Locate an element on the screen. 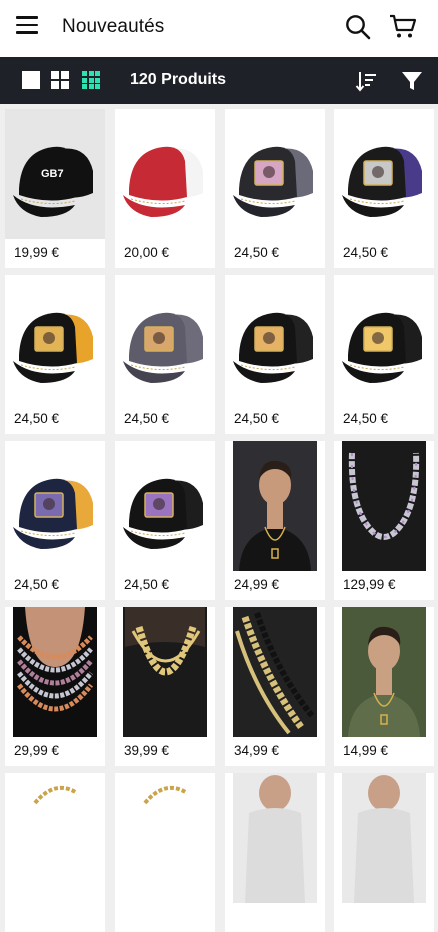 Image resolution: width=438 pixels, height=932 pixels. filter-icon is located at coordinates (412, 81).